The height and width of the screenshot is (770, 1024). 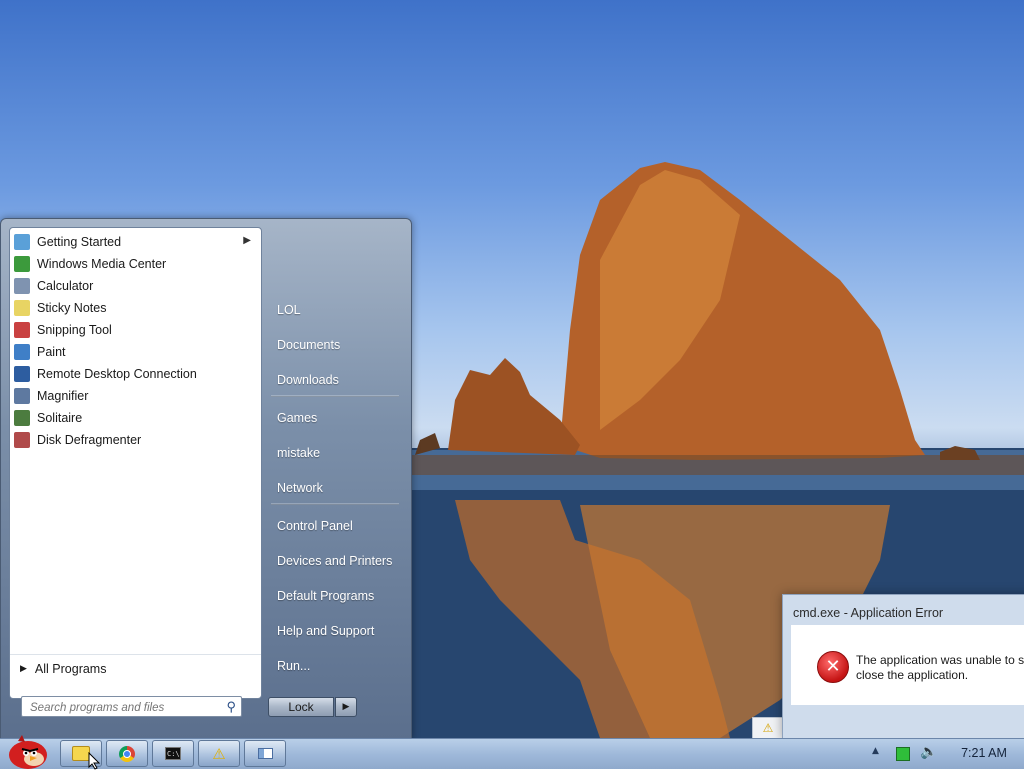 I want to click on program-item-label: Remote Desktop Connection, so click(x=117, y=374).